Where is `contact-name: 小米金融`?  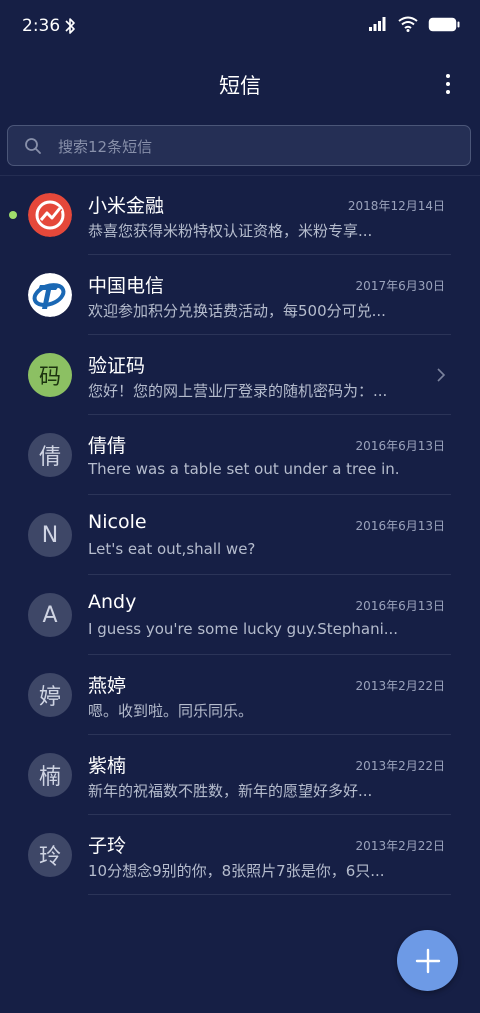
contact-name: 小米金融 is located at coordinates (126, 206).